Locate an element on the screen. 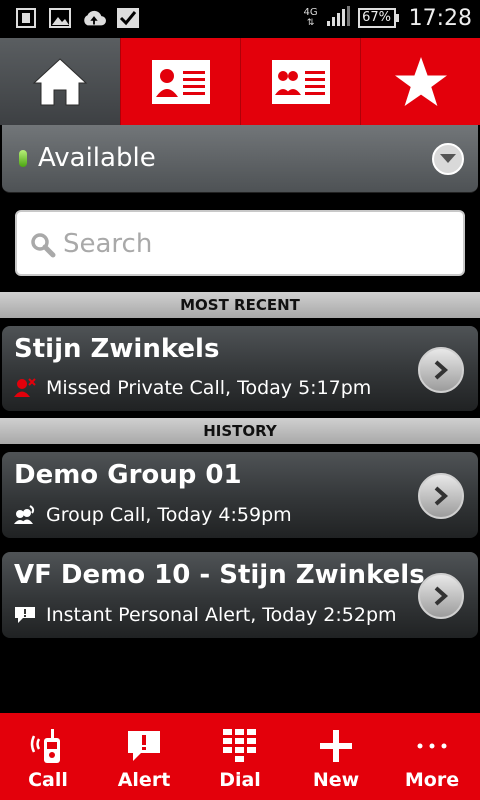 The height and width of the screenshot is (800, 480). presence-indicator-icon is located at coordinates (23, 158).